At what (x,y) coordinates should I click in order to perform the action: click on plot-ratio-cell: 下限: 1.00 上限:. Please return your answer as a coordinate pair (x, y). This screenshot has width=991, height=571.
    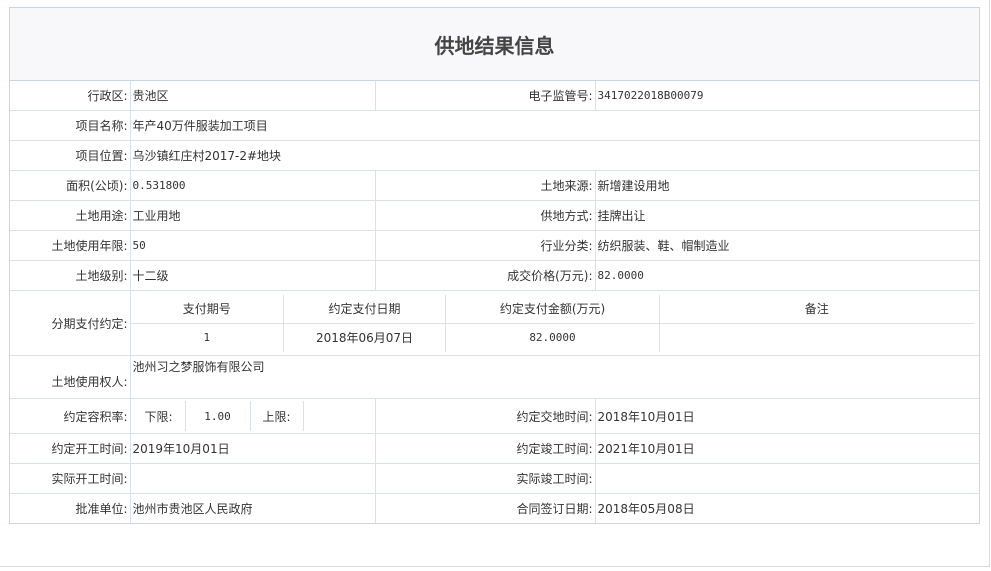
    Looking at the image, I should click on (252, 416).